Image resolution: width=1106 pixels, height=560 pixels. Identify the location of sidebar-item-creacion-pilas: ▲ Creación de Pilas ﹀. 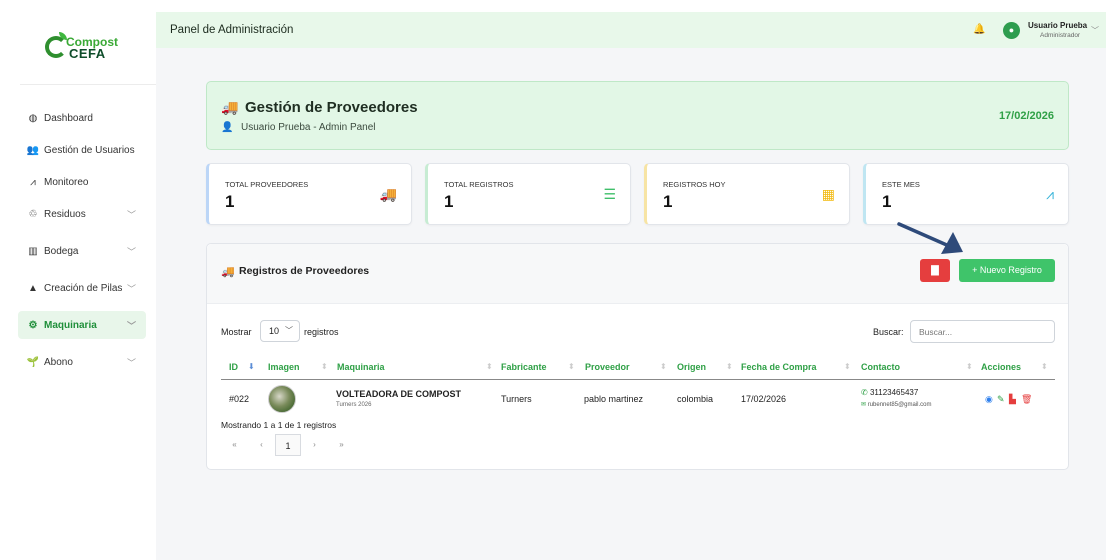
(82, 288).